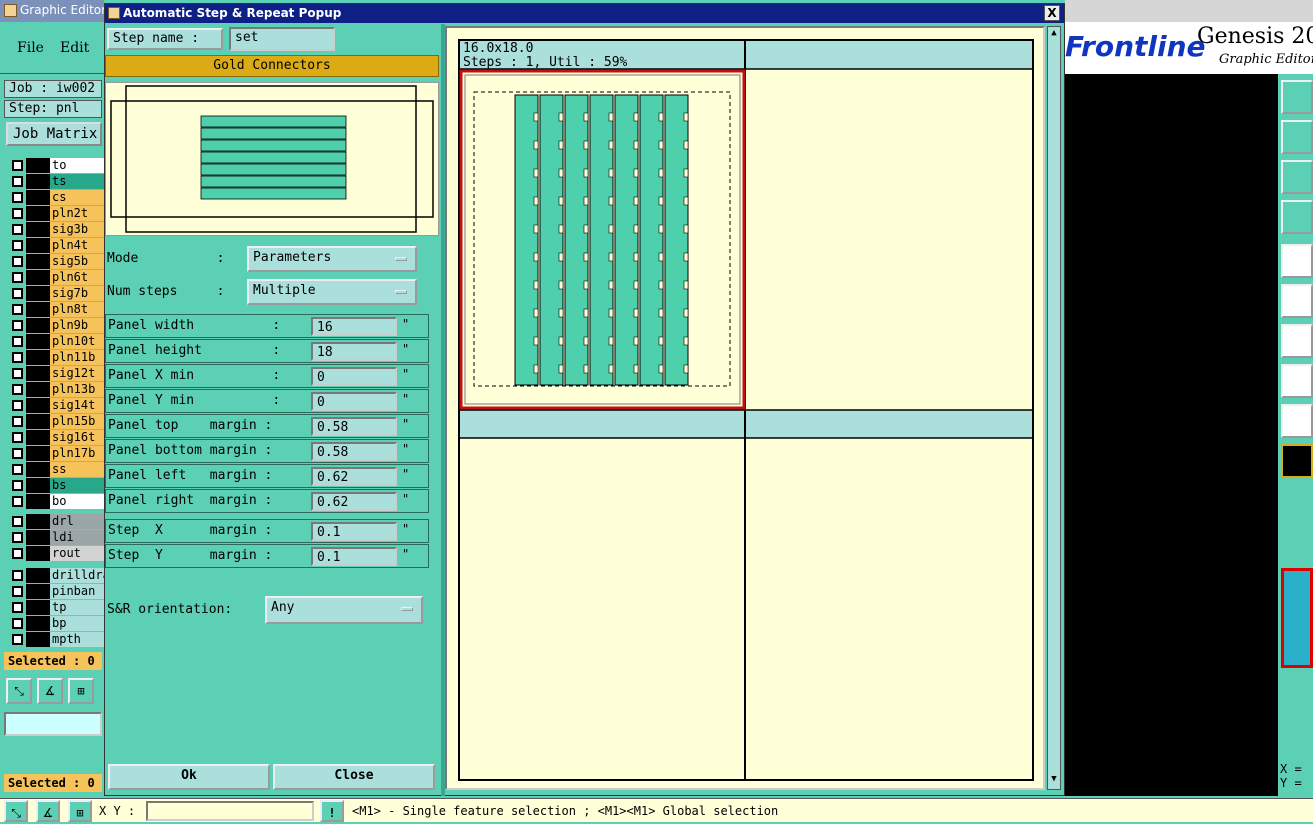 The height and width of the screenshot is (824, 1313). I want to click on menu-edit: Edit, so click(74, 48).